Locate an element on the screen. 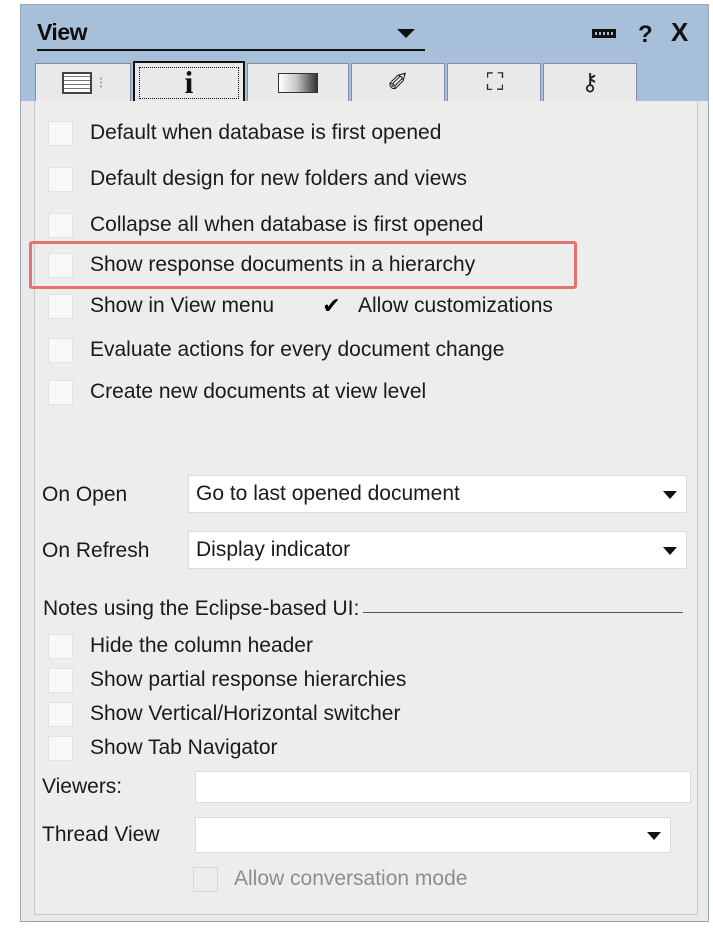 The width and height of the screenshot is (713, 928). create-new-docs-label: Create new documents at view level is located at coordinates (258, 391).